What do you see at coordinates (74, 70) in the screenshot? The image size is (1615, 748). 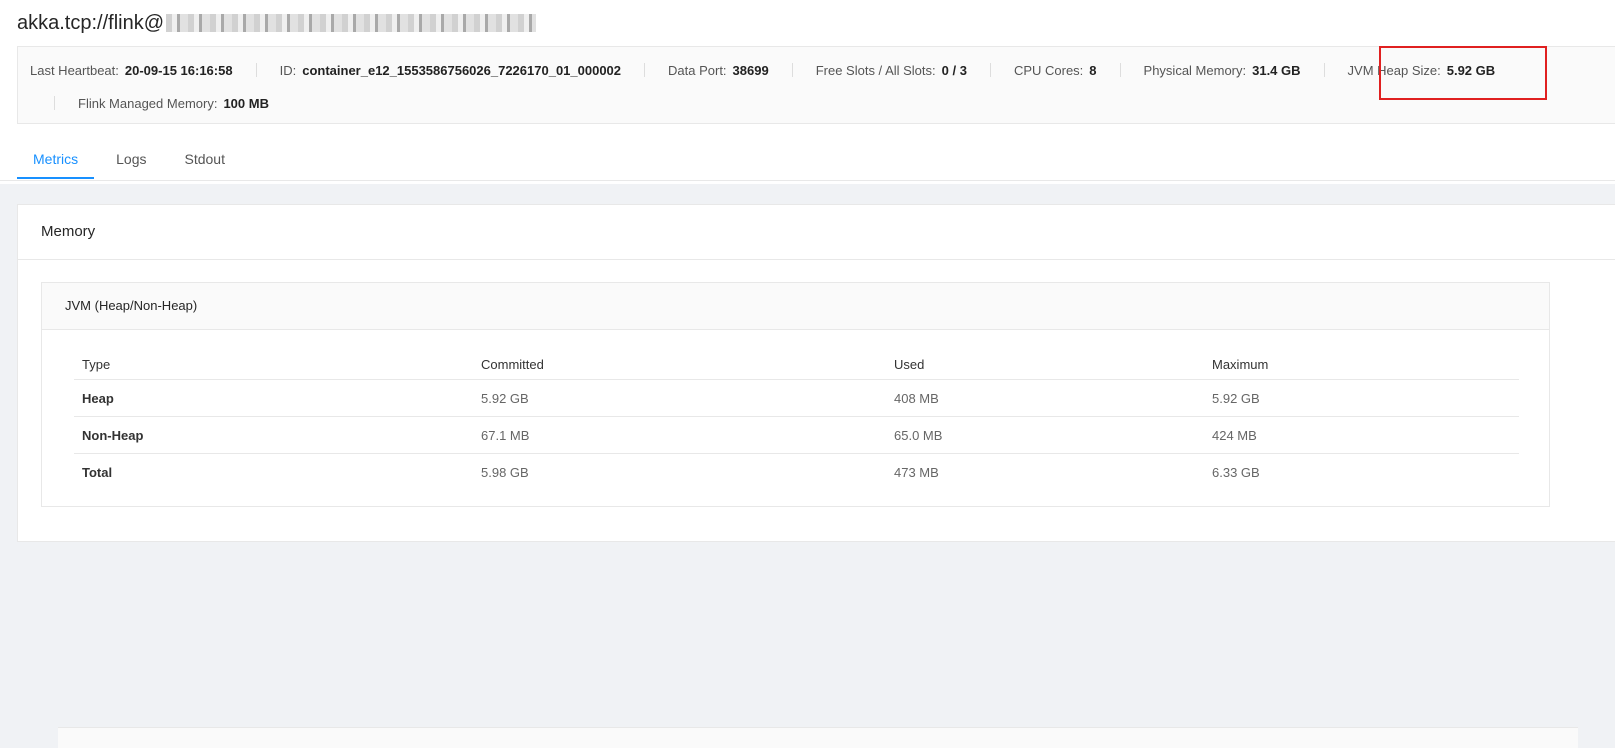 I see `last-heartbeat-label: Last Heartbeat:` at bounding box center [74, 70].